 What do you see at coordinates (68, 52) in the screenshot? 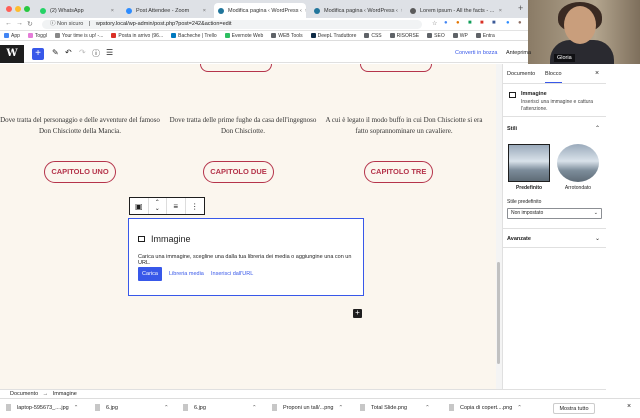
I see `undo-icon: ↶` at bounding box center [68, 52].